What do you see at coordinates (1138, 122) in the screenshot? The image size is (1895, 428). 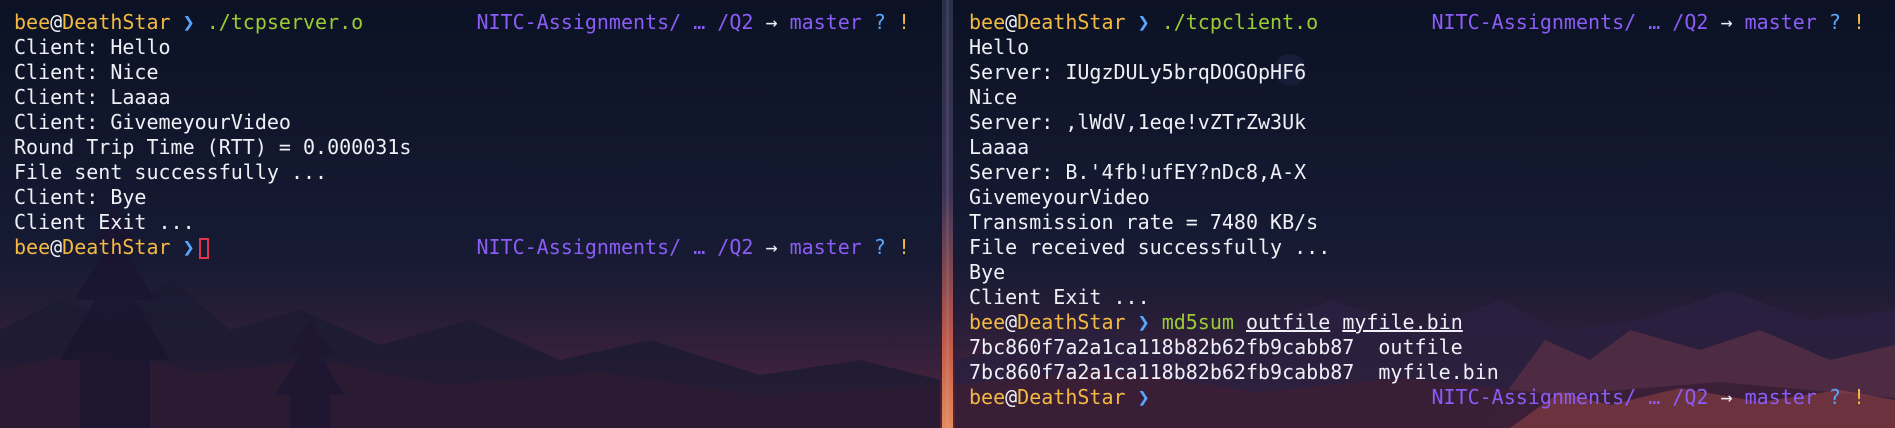 I see `output-line: Server: ,lWdV,1eqe!vZTrZw3Uk` at bounding box center [1138, 122].